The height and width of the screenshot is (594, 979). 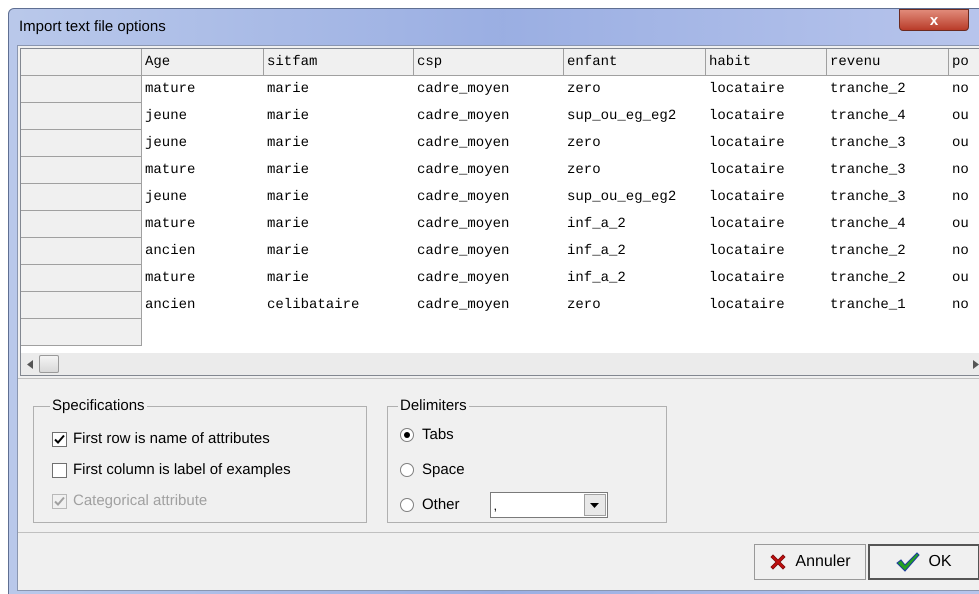 What do you see at coordinates (203, 62) in the screenshot?
I see `column-header: Age` at bounding box center [203, 62].